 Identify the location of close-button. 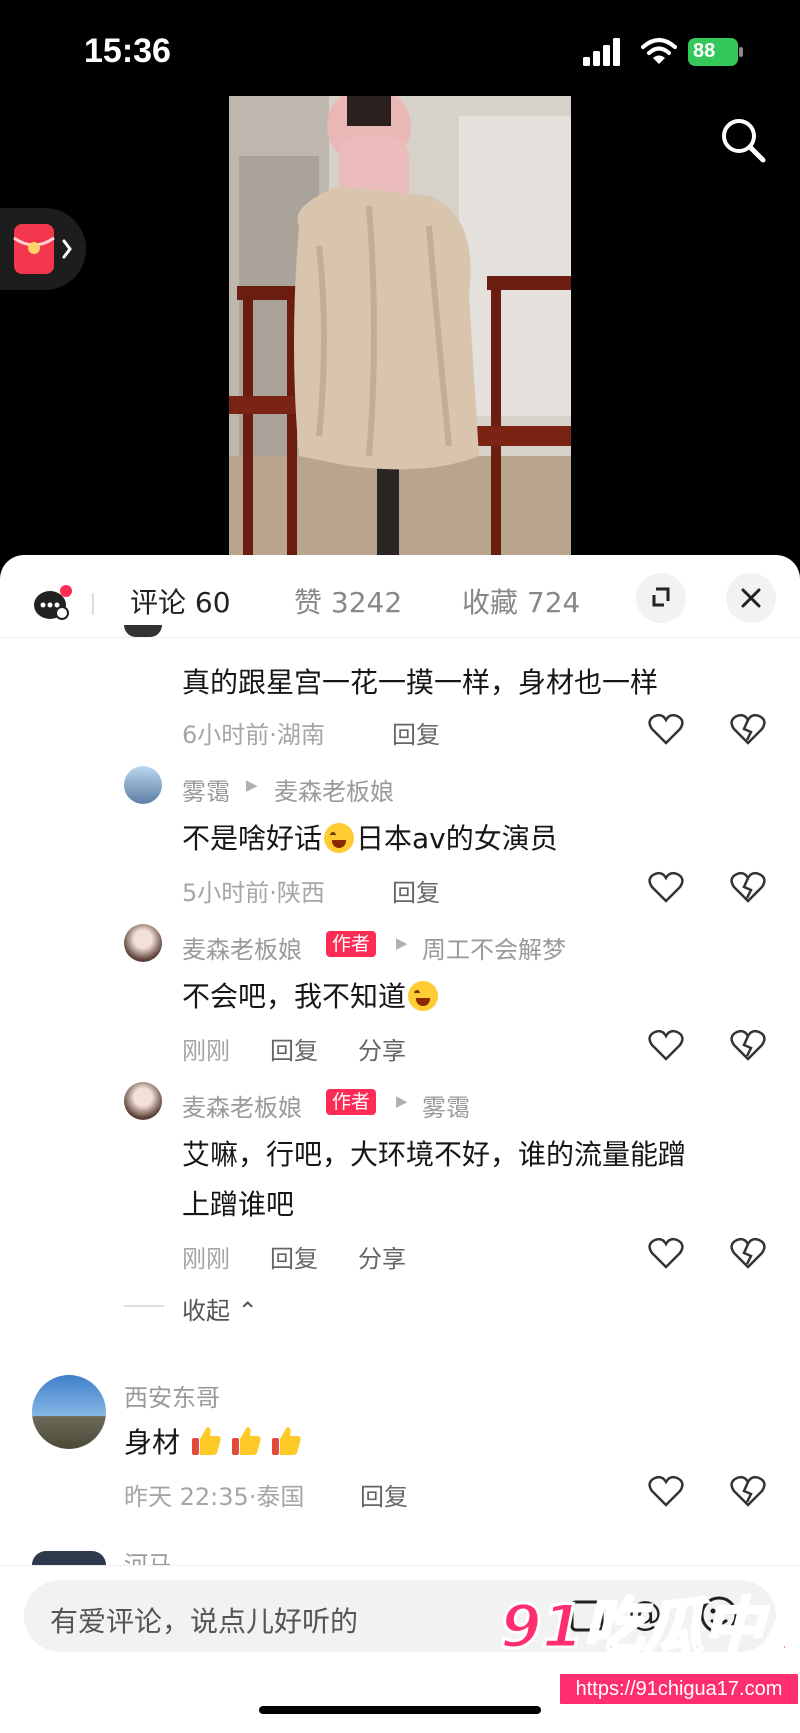
(751, 598).